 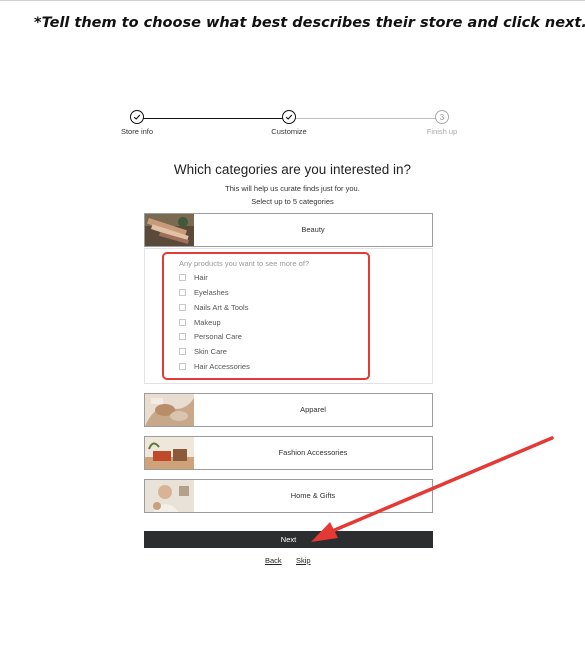 I want to click on checkbox-label: Hair, so click(x=201, y=277).